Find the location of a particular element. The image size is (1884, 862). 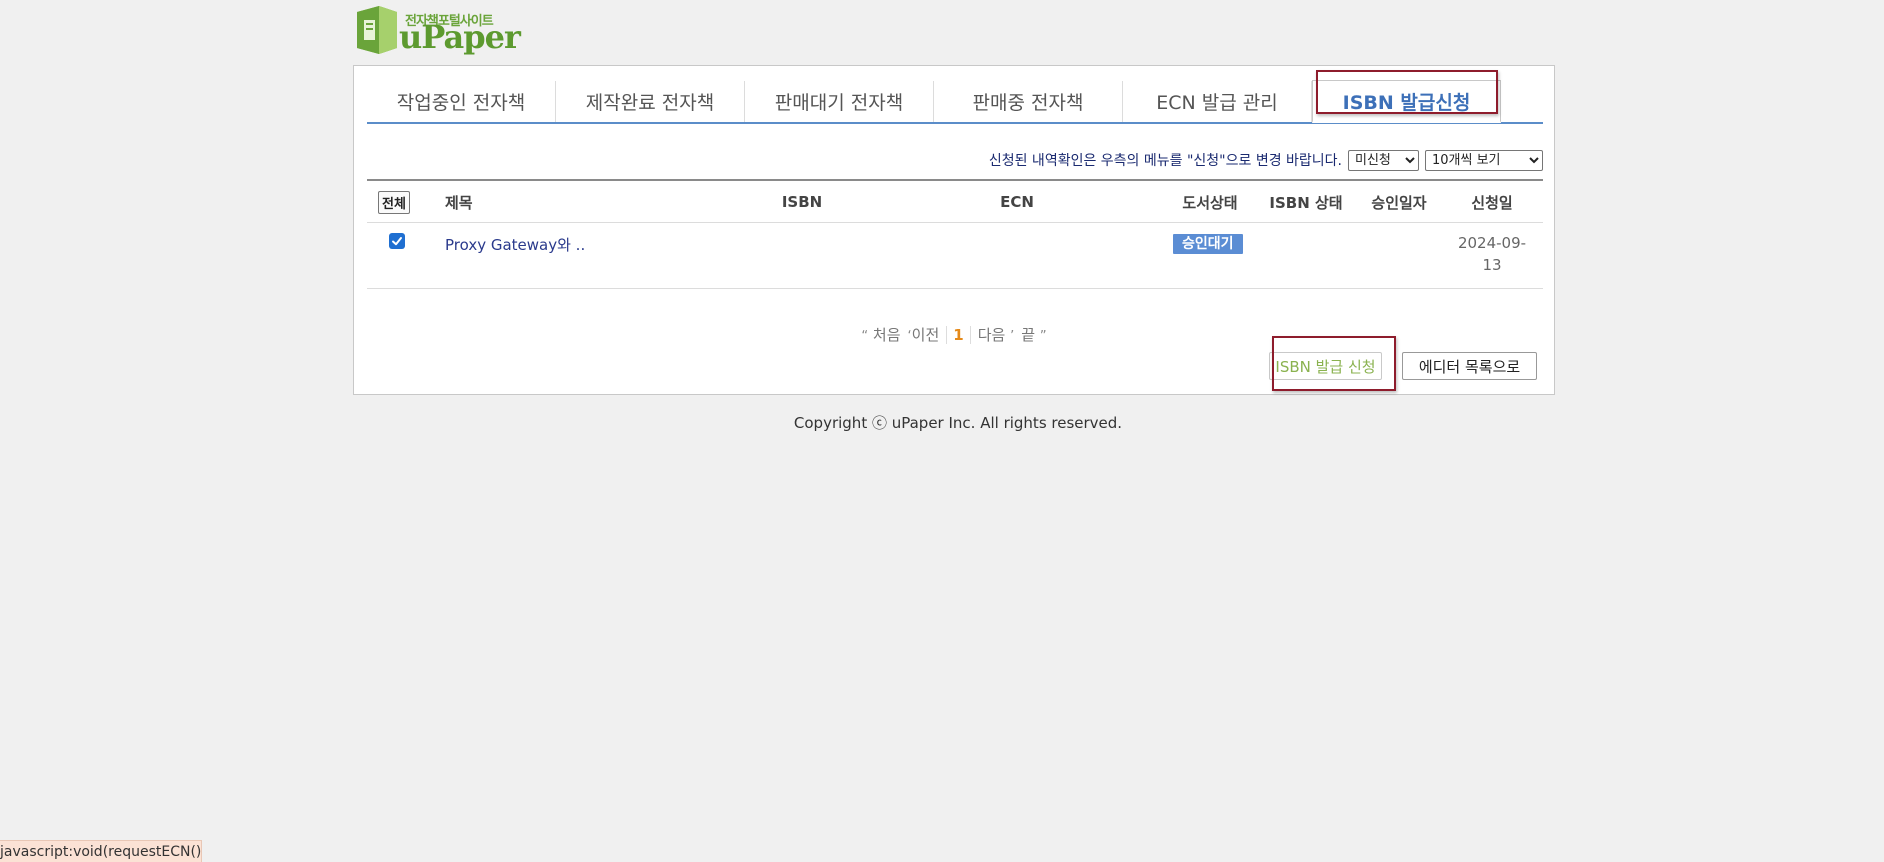

double-left-quote-icon: “ is located at coordinates (865, 336).